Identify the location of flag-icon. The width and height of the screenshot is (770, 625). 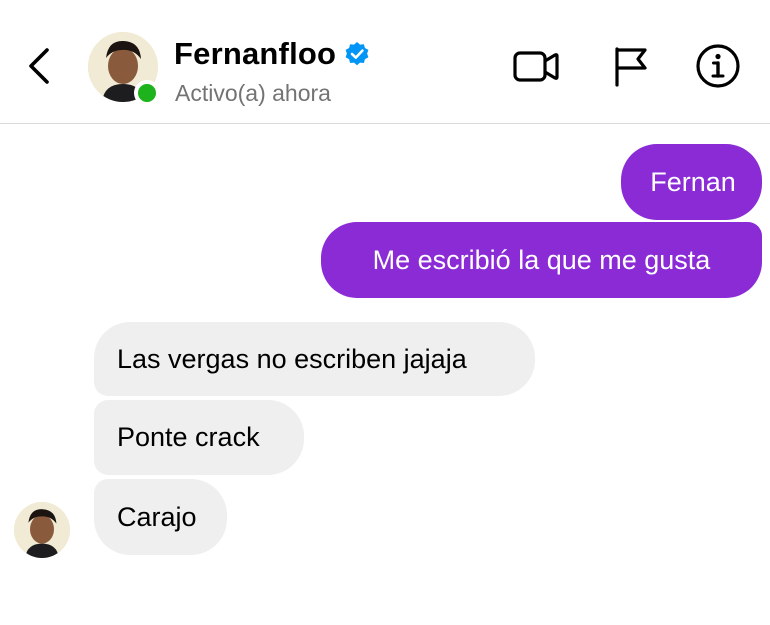
(631, 67).